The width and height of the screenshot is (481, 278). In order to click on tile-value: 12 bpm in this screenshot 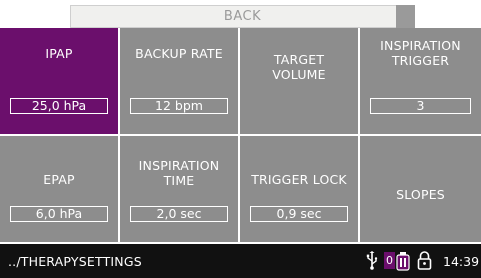, I will do `click(179, 106)`.